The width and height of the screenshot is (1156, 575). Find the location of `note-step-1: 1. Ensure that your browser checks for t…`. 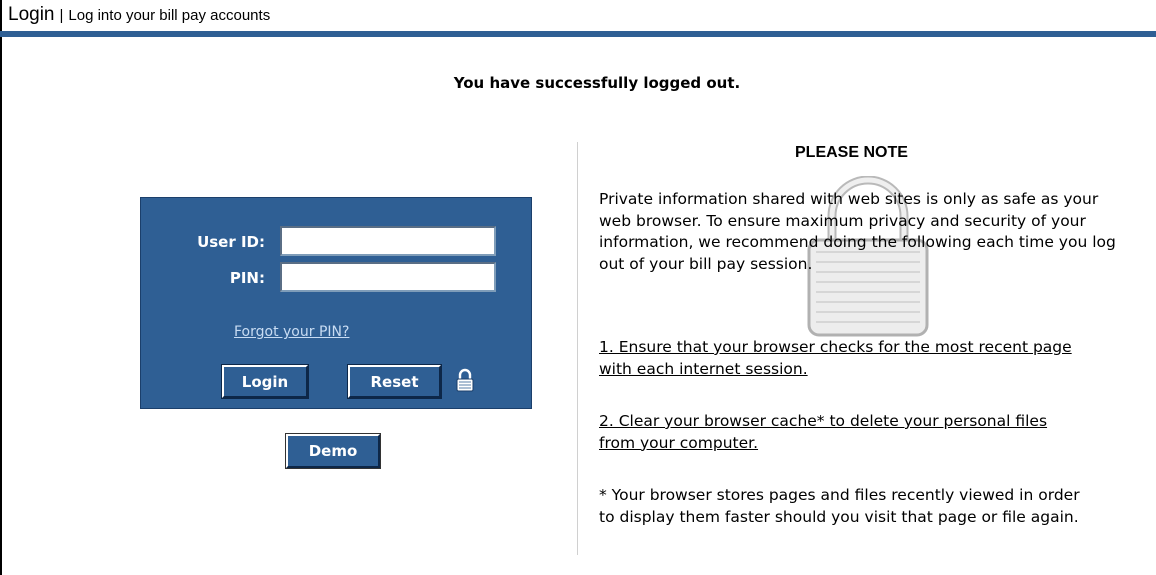

note-step-1: 1. Ensure that your browser checks for t… is located at coordinates (835, 358).